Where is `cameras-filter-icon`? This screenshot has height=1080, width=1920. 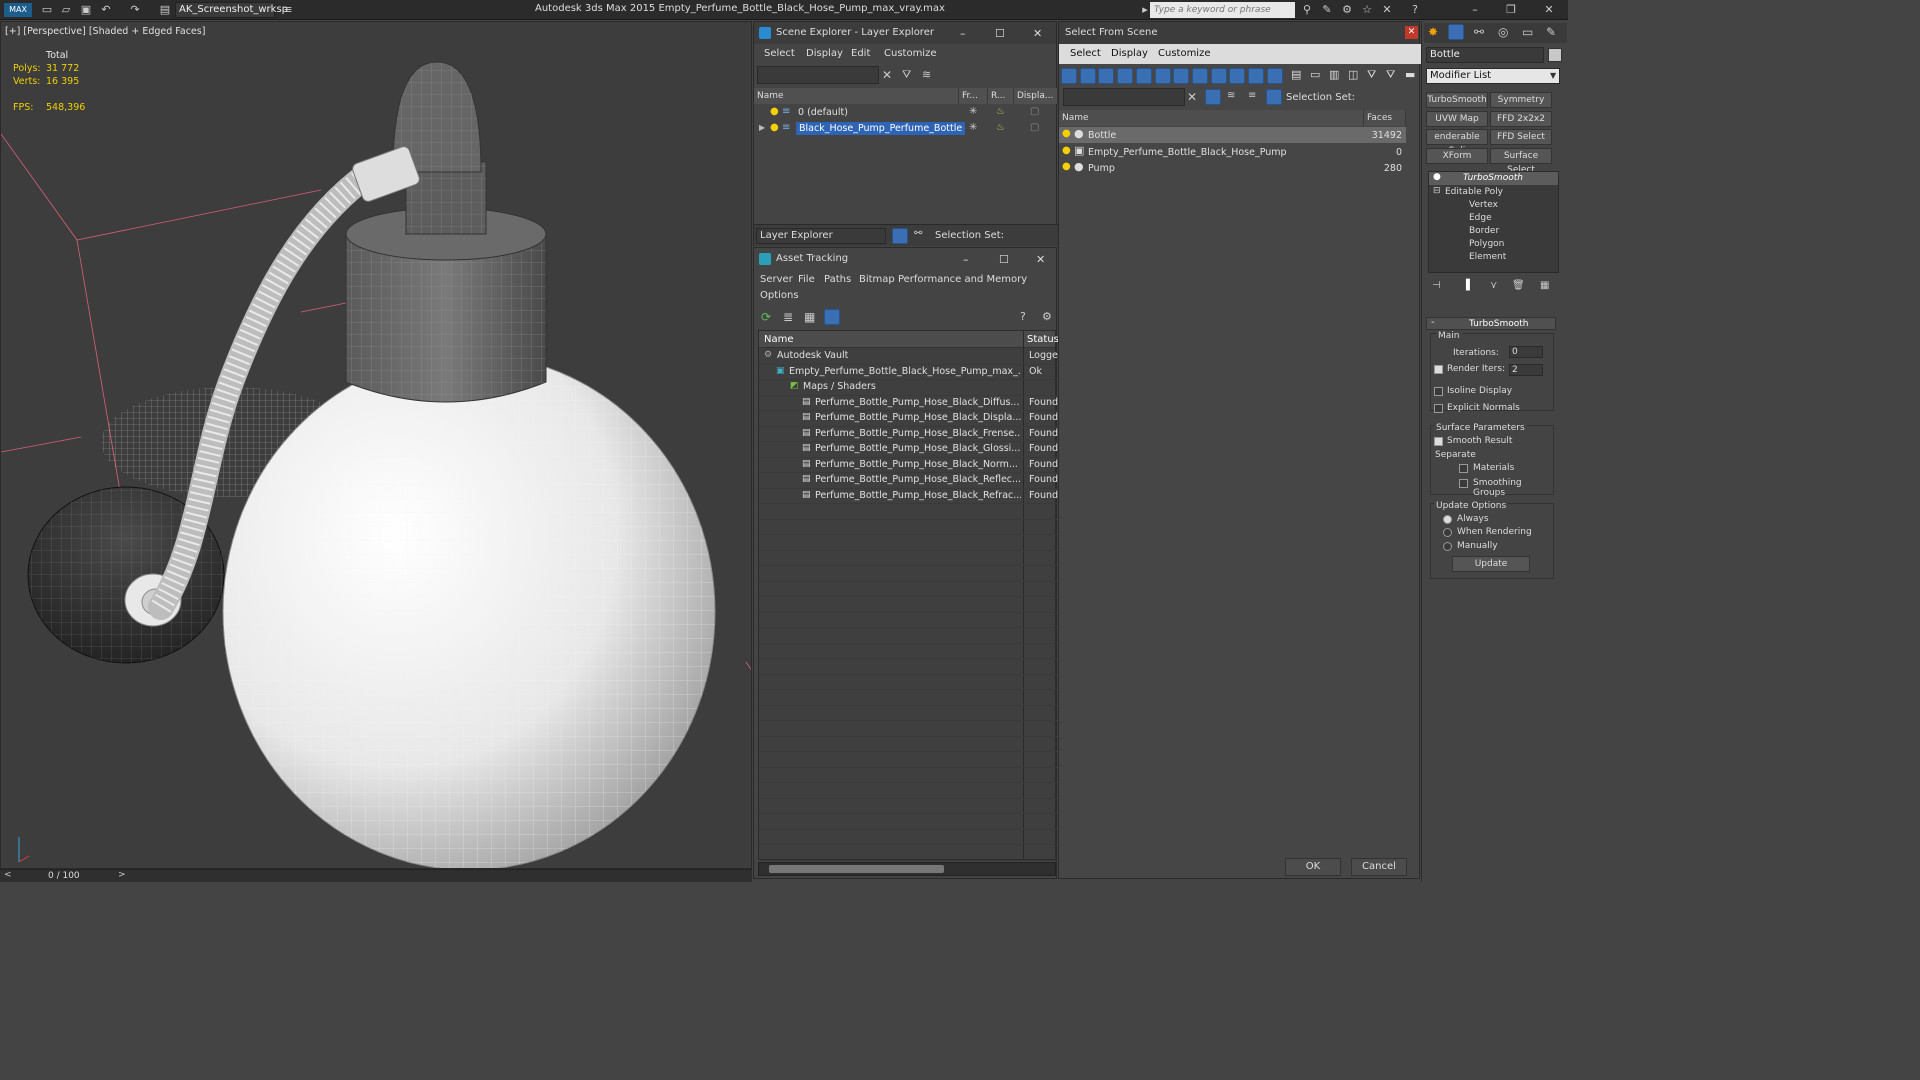
cameras-filter-icon is located at coordinates (1125, 76).